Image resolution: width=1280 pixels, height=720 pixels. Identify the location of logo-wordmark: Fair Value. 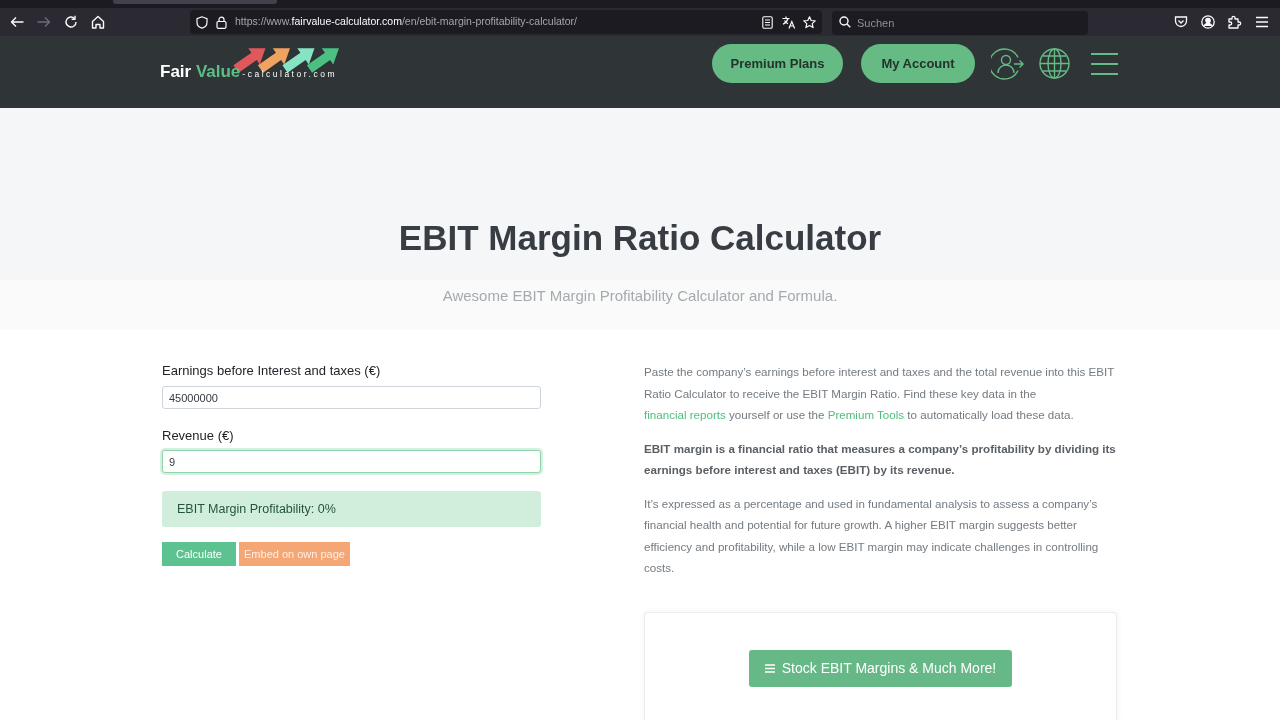
(200, 72).